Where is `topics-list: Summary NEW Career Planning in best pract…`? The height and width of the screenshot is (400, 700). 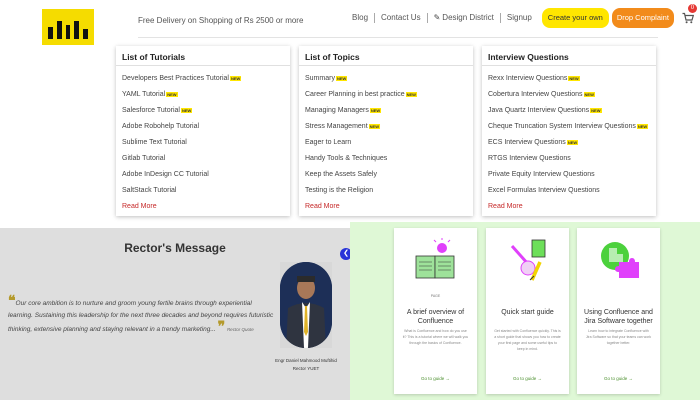
topics-list: Summary NEW Career Planning in best pract… is located at coordinates (386, 142).